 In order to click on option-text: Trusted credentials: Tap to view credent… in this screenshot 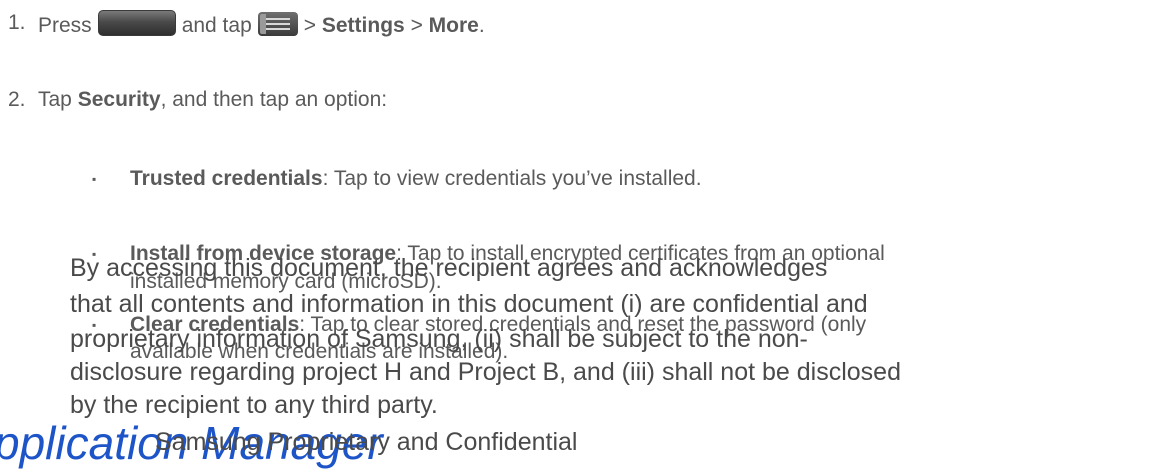, I will do `click(416, 179)`.